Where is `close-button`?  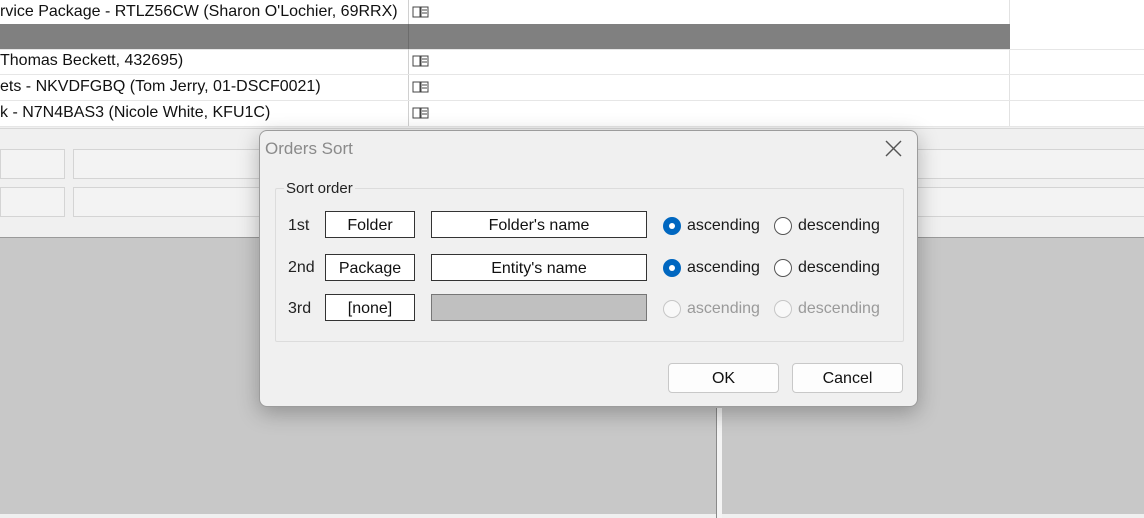 close-button is located at coordinates (893, 149).